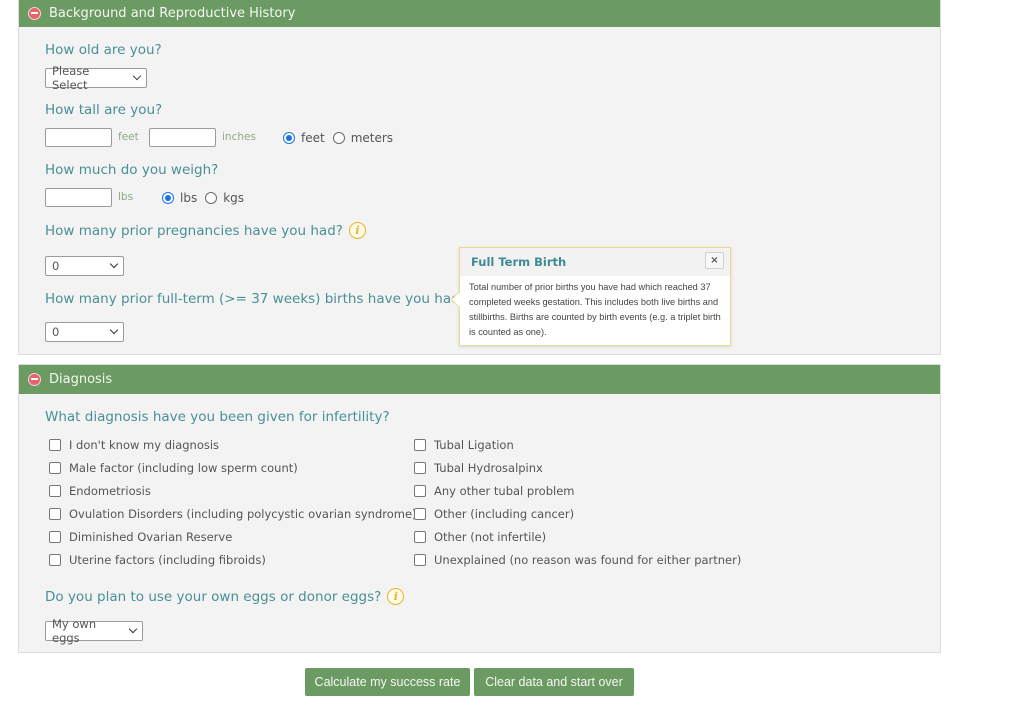 The width and height of the screenshot is (1024, 712). I want to click on diagnosis-option: Male factor (including low sperm count), so click(173, 468).